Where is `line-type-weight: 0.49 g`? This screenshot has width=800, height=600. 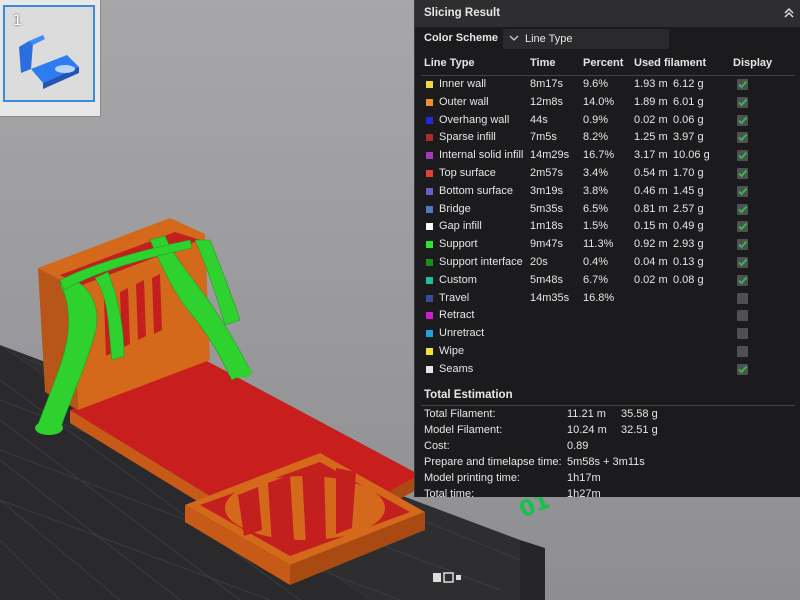 line-type-weight: 0.49 g is located at coordinates (688, 226).